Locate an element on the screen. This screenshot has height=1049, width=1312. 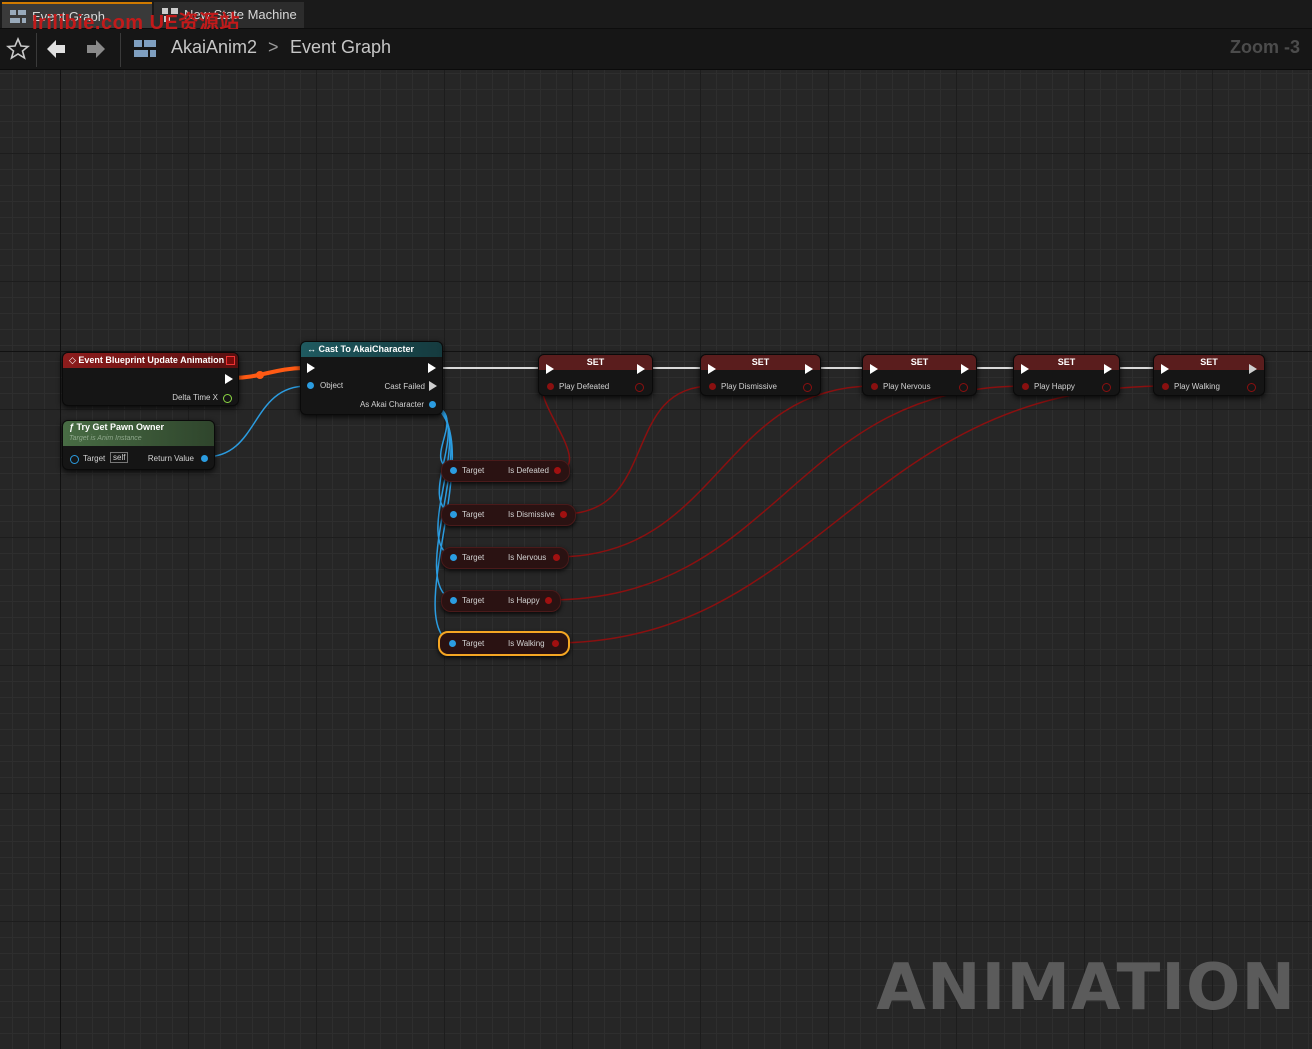
function-icon: ƒ is located at coordinates (73, 427).